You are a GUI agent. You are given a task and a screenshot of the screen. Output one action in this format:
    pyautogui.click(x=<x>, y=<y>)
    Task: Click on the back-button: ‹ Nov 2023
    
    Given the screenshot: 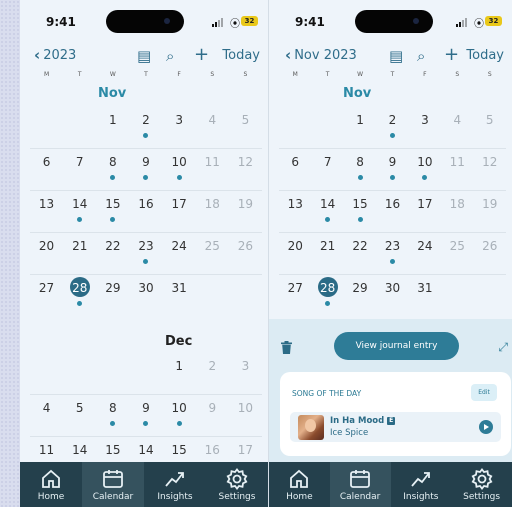 What is the action you would take?
    pyautogui.click(x=321, y=56)
    